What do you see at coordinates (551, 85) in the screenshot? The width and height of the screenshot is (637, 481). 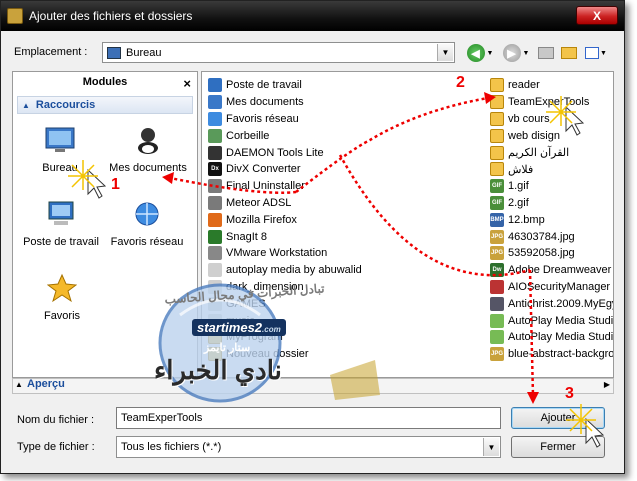 I see `file-item: reader` at bounding box center [551, 85].